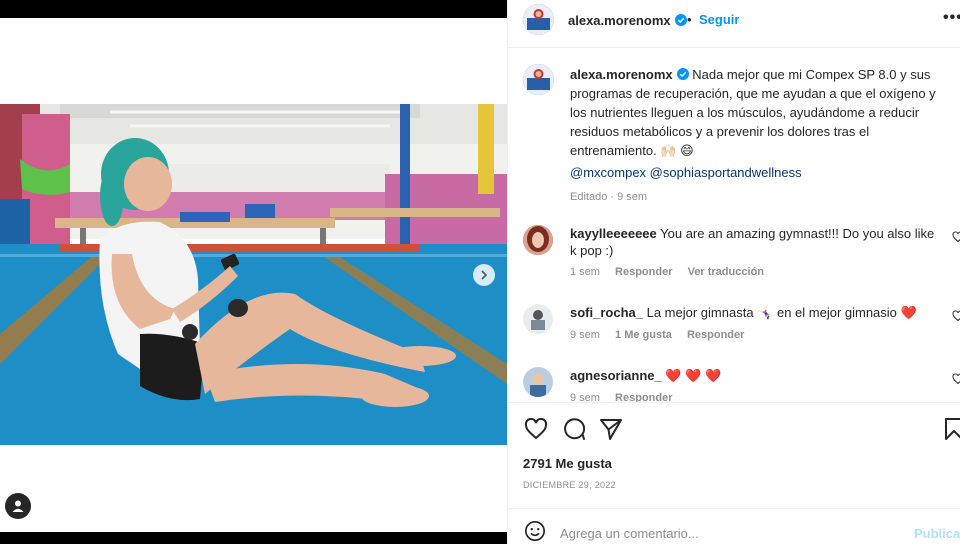  Describe the element at coordinates (569, 485) in the screenshot. I see `post-date: DICIEMBRE 29, 2022` at that location.